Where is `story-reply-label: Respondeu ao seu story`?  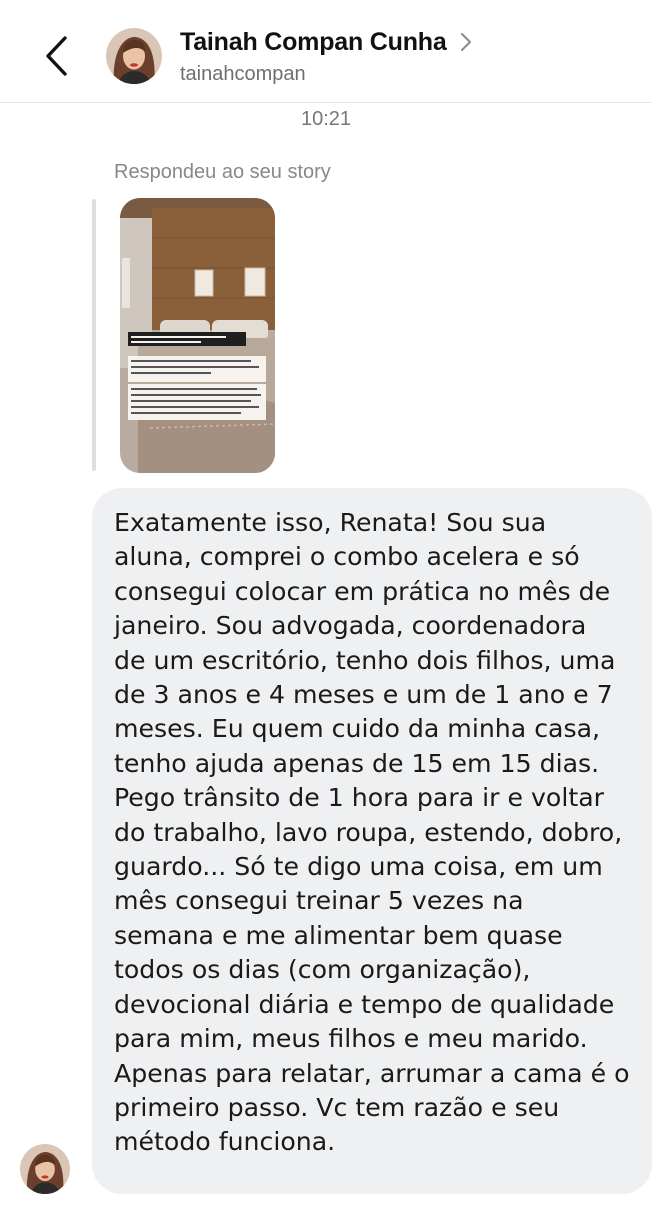 story-reply-label: Respondeu ao seu story is located at coordinates (222, 172).